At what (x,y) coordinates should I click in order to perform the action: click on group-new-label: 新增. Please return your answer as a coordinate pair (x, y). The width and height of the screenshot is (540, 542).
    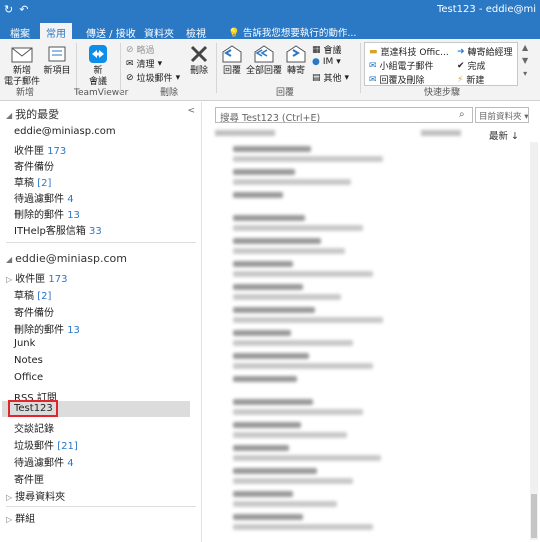
    Looking at the image, I should click on (25, 93).